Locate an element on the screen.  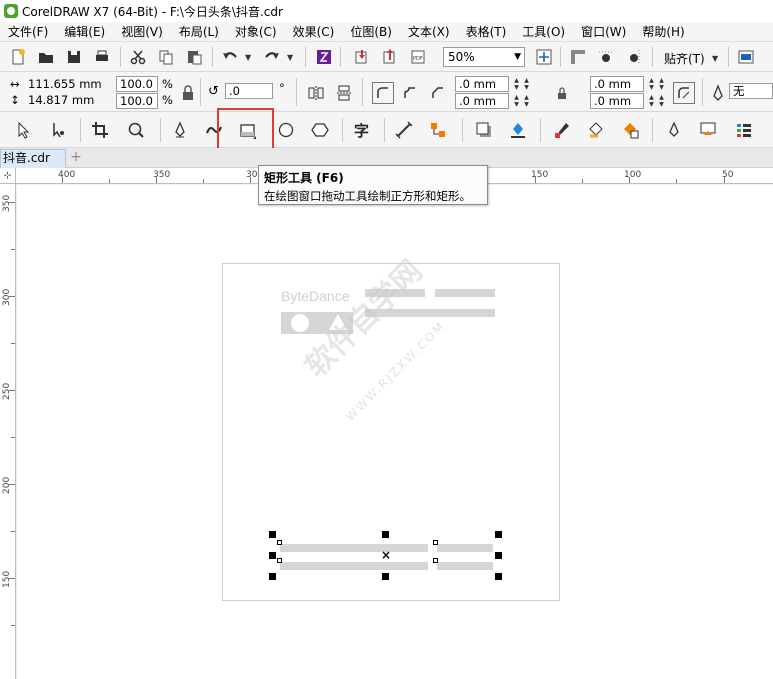
selection-handle-top-center is located at coordinates (385, 534).